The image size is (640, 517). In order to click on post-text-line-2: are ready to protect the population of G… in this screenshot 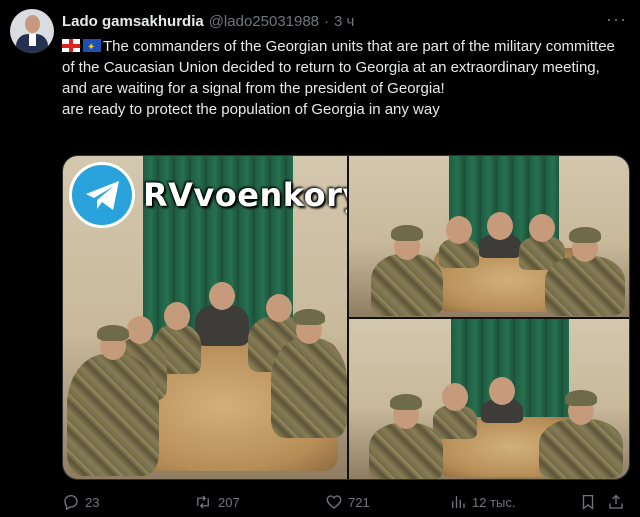, I will do `click(251, 109)`.